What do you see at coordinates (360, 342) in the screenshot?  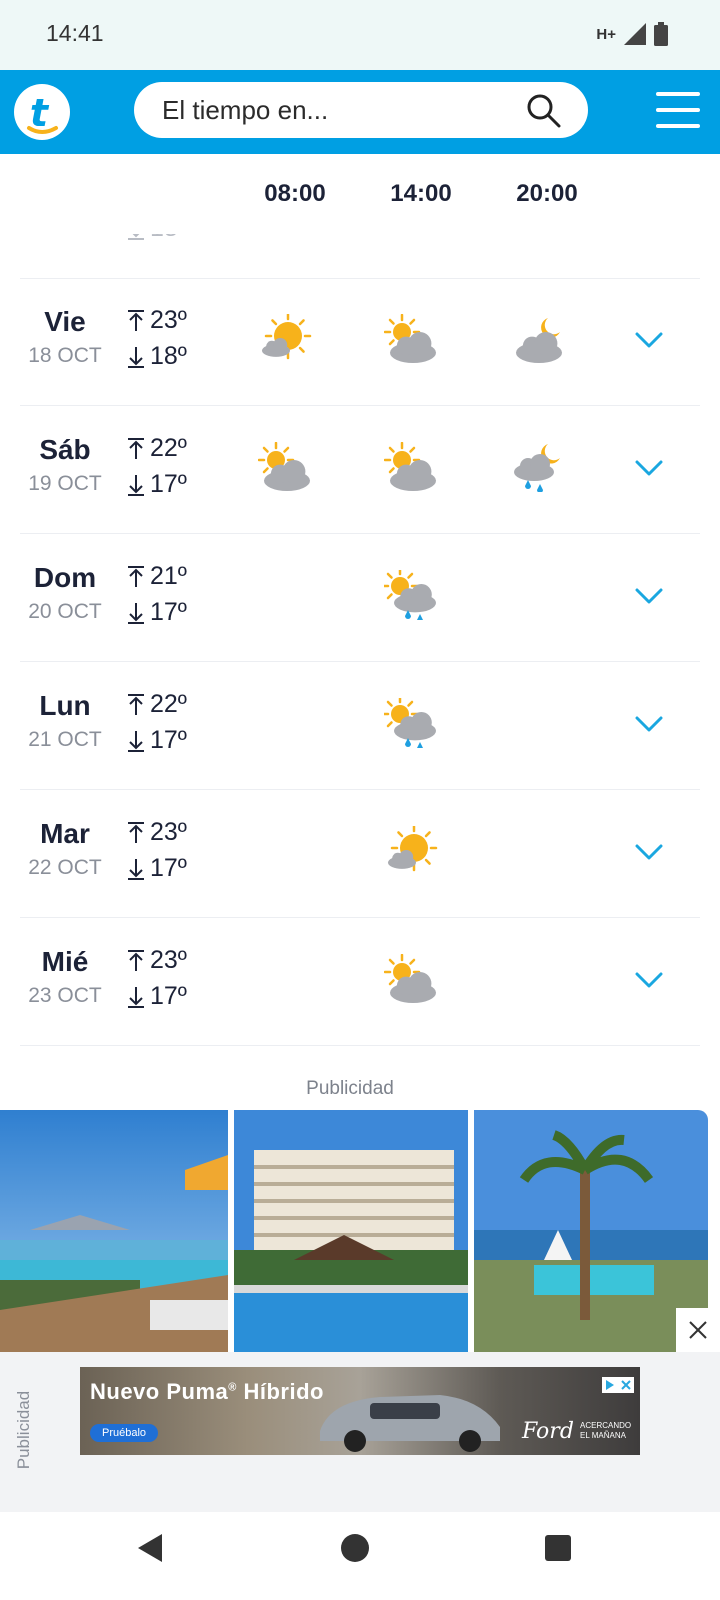 I see `forecast-row: Vie 18 OCT 23º 18º` at bounding box center [360, 342].